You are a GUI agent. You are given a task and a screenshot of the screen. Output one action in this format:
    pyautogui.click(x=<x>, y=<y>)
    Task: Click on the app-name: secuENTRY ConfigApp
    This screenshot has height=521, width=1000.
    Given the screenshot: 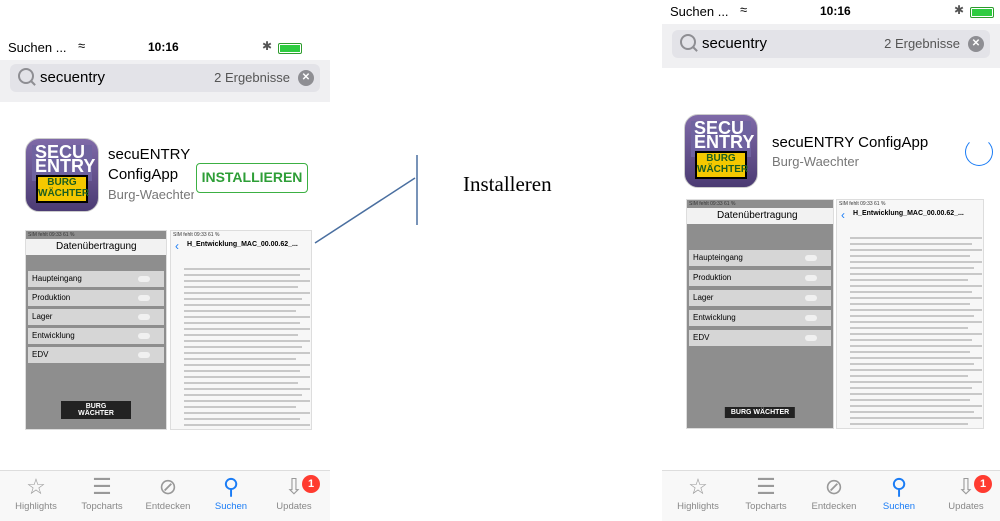 What is the action you would take?
    pyautogui.click(x=850, y=142)
    